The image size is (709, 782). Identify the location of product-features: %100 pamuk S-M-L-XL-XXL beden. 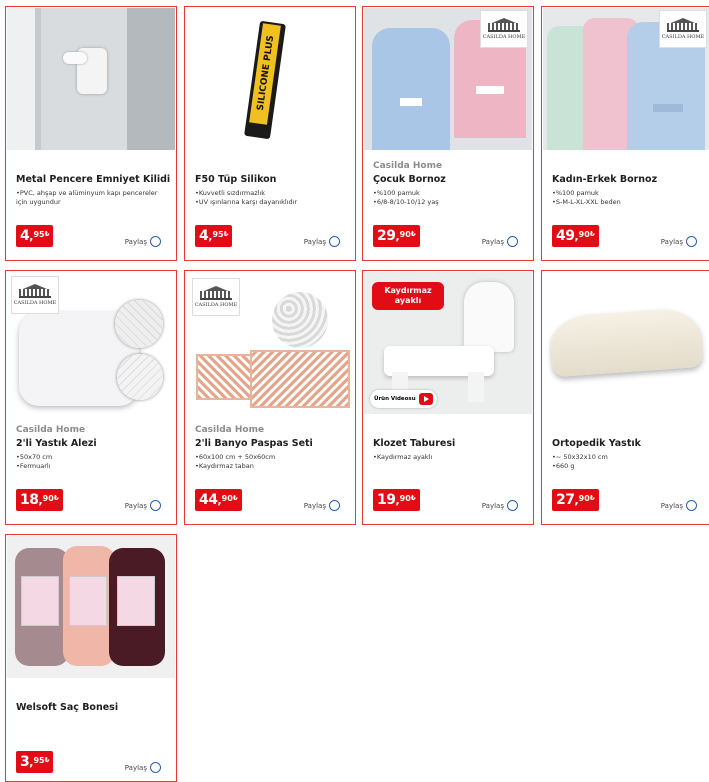
(627, 198).